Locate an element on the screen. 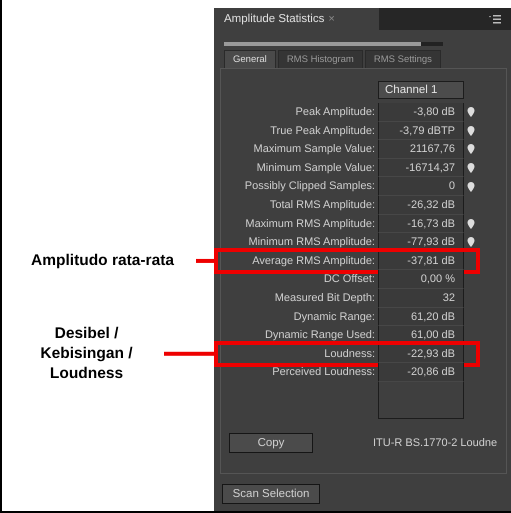 The image size is (511, 513). stat-label: Loudness: is located at coordinates (349, 354).